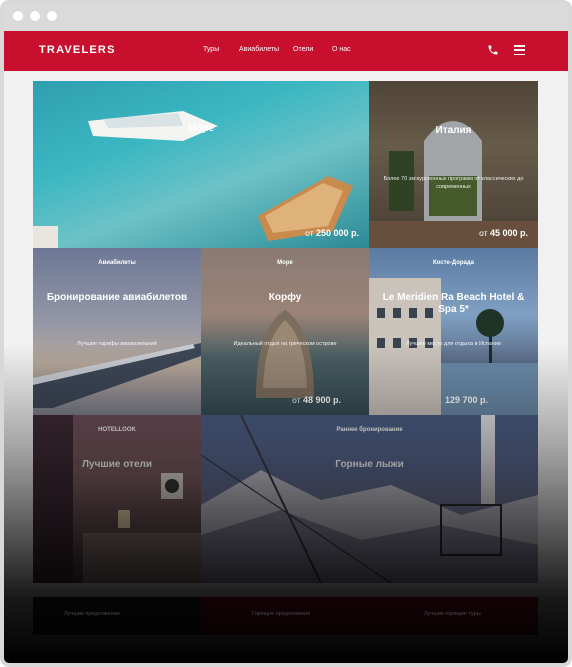  Describe the element at coordinates (52, 16) in the screenshot. I see `window-dot-maximize` at that location.